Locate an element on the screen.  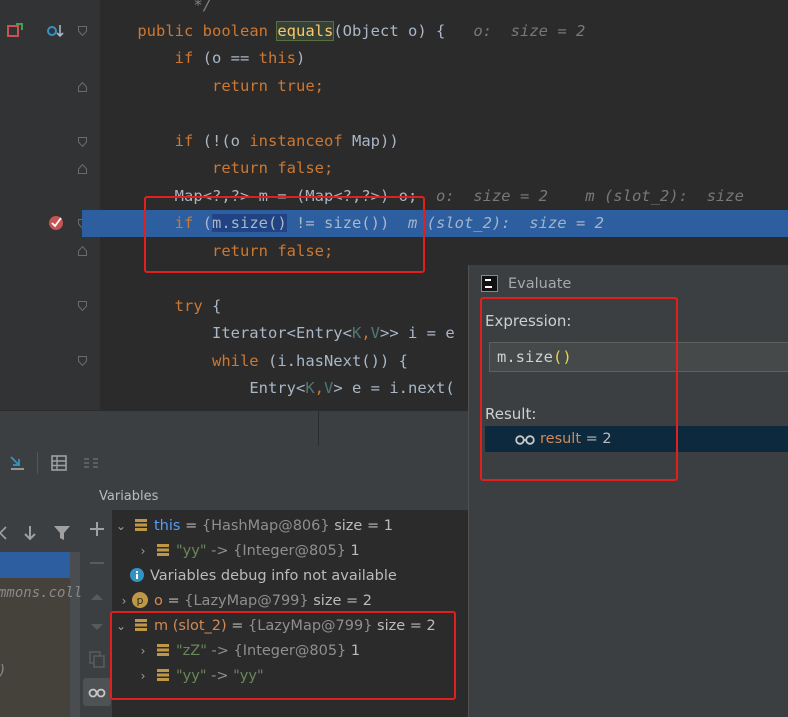
variable-extra: 1 is located at coordinates (353, 651).